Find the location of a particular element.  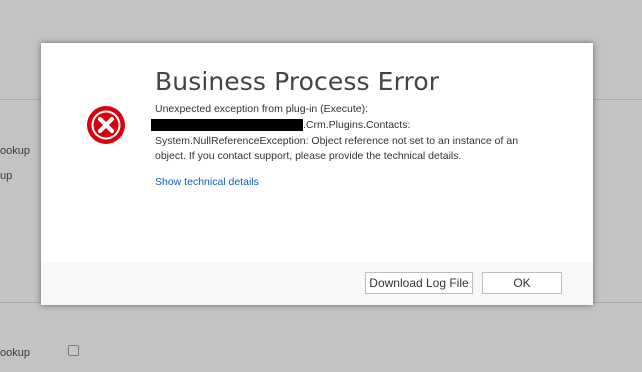

redacted-block is located at coordinates (227, 125).